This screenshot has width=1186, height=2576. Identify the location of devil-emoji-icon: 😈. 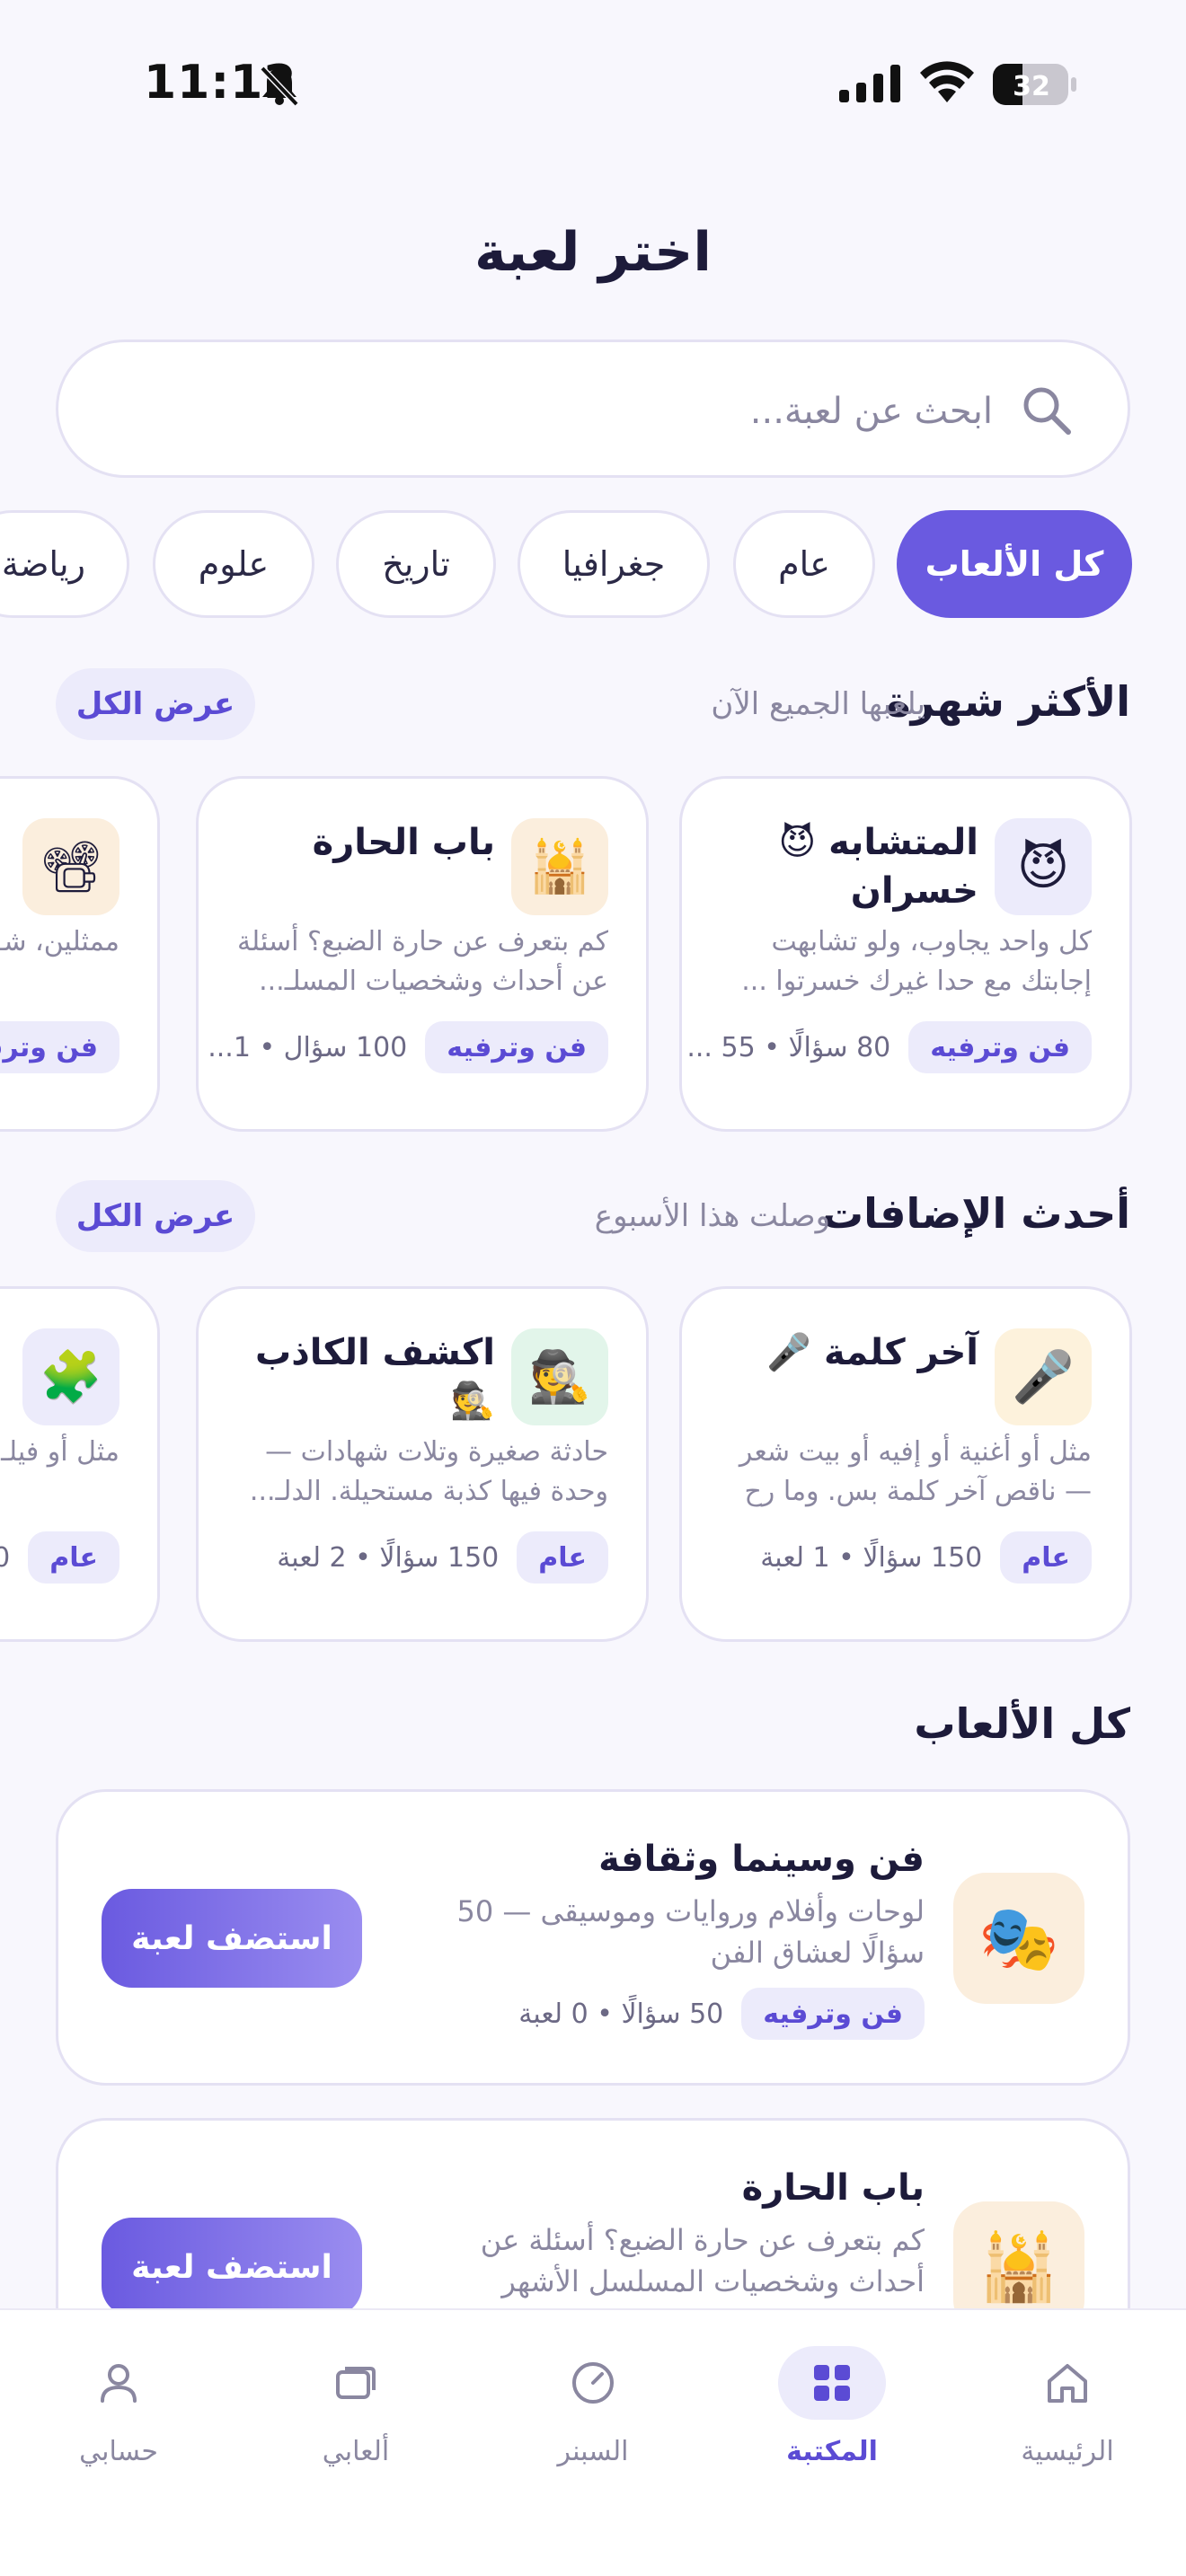
(1043, 866).